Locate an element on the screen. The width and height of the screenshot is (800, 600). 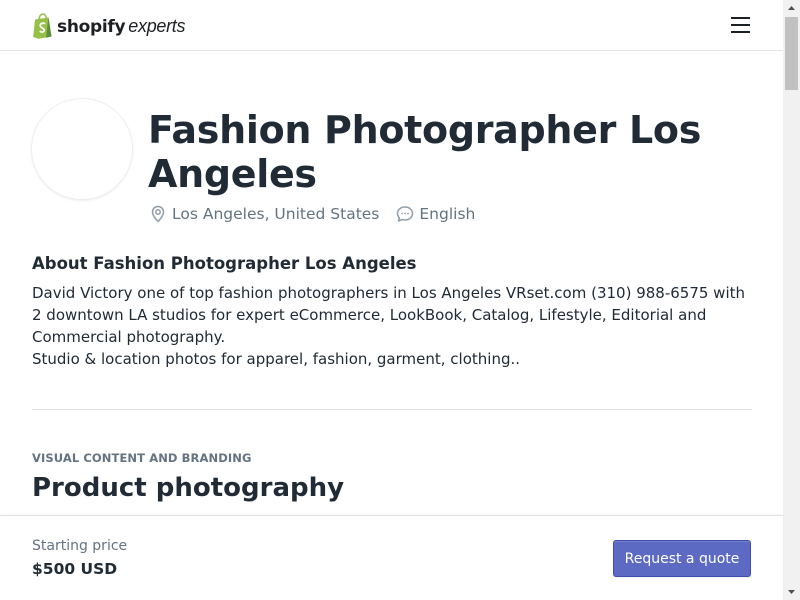
starting-price-value: $500 USD is located at coordinates (75, 569).